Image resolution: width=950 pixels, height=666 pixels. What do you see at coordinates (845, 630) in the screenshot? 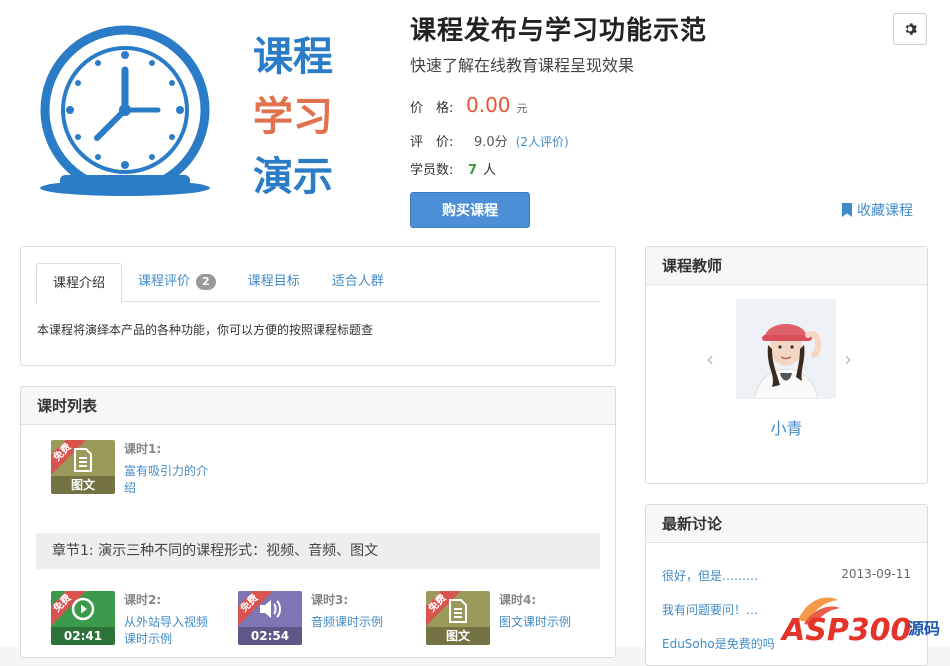
I see `watermark-text: ASP300` at bounding box center [845, 630].